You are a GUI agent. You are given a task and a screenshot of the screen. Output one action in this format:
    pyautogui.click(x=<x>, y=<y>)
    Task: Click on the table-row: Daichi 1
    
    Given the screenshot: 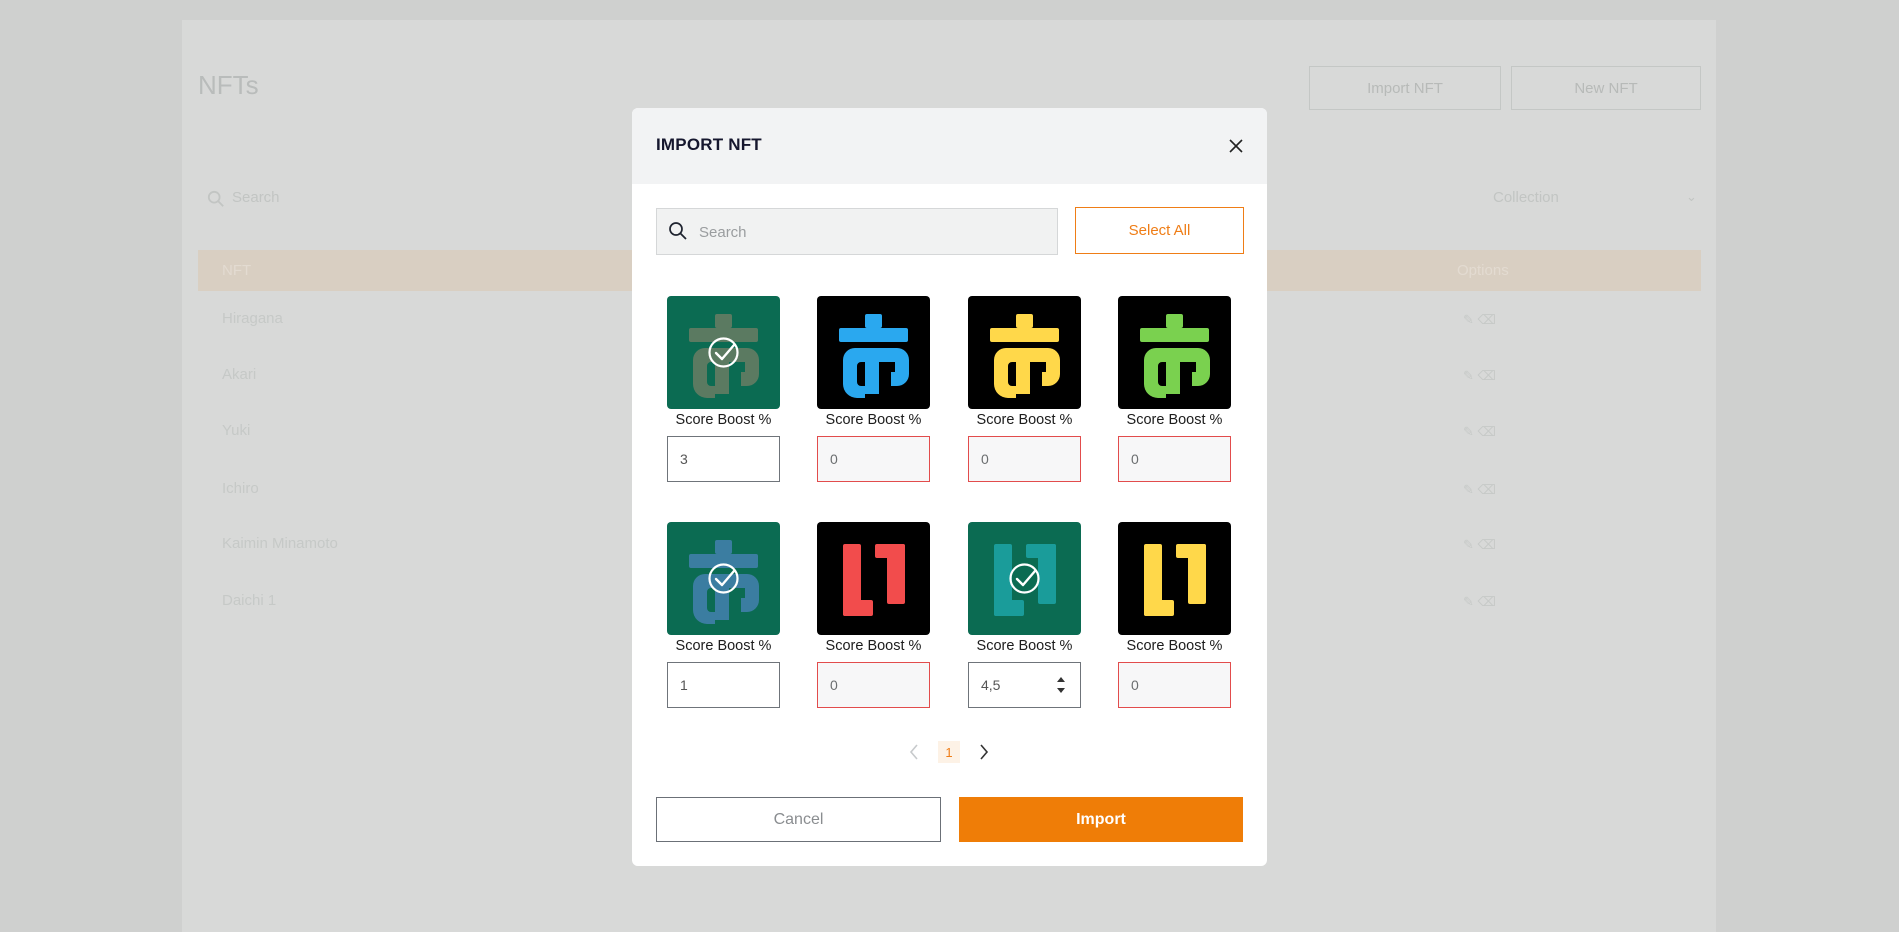 What is the action you would take?
    pyautogui.click(x=249, y=600)
    